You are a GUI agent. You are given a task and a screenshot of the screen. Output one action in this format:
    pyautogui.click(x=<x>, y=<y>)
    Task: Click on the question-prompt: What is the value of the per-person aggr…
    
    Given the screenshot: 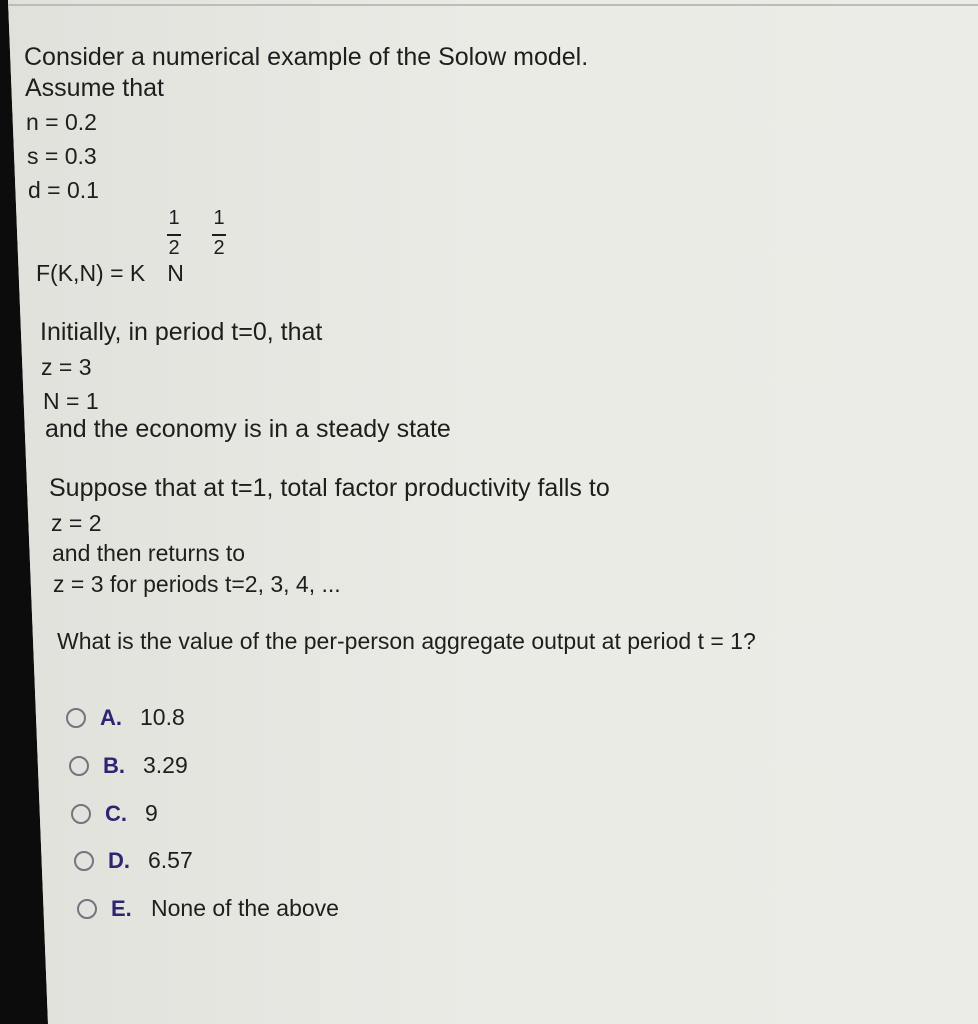 What is the action you would take?
    pyautogui.click(x=406, y=641)
    